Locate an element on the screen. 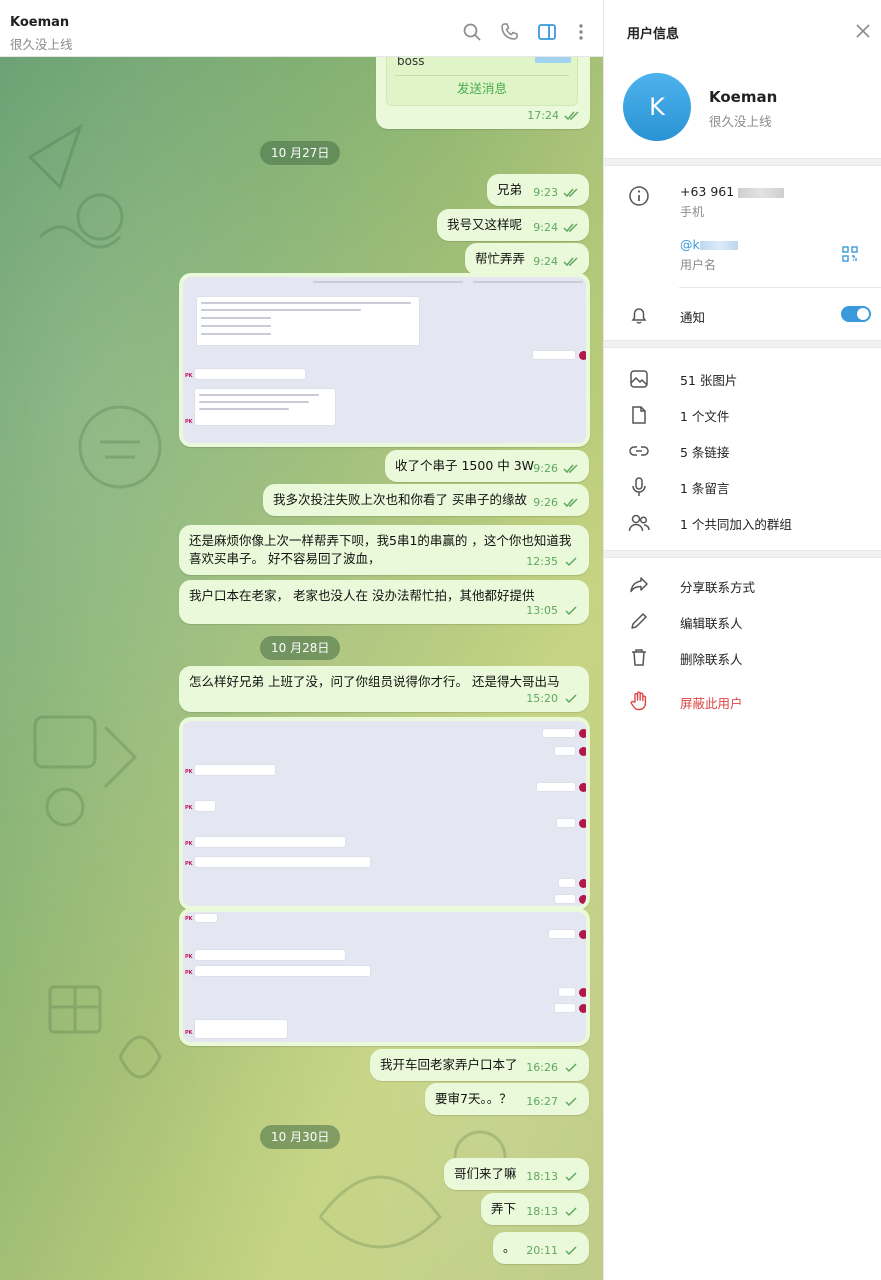 This screenshot has height=1280, width=881. delete-contact-button: 删除联系人 is located at coordinates (711, 658).